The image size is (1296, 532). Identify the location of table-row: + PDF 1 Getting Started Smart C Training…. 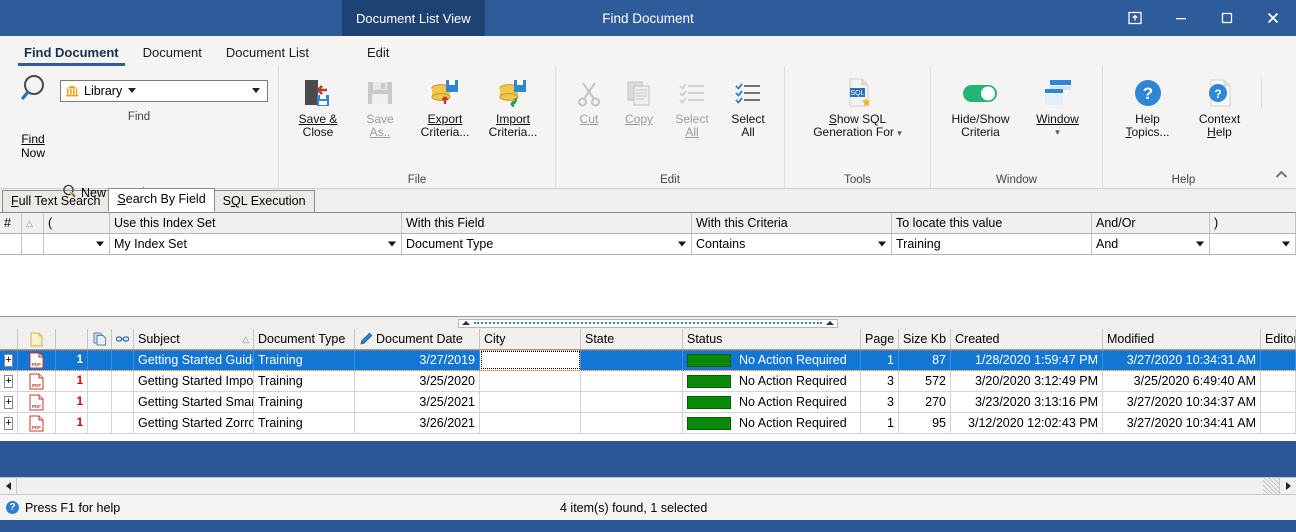
(648, 402).